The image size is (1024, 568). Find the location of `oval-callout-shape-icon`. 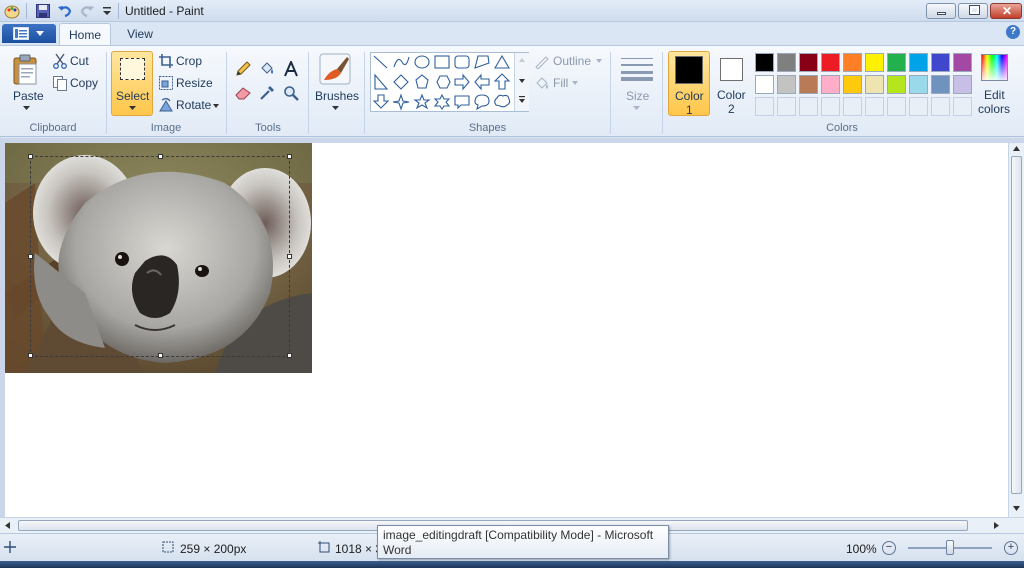

oval-callout-shape-icon is located at coordinates (482, 102).